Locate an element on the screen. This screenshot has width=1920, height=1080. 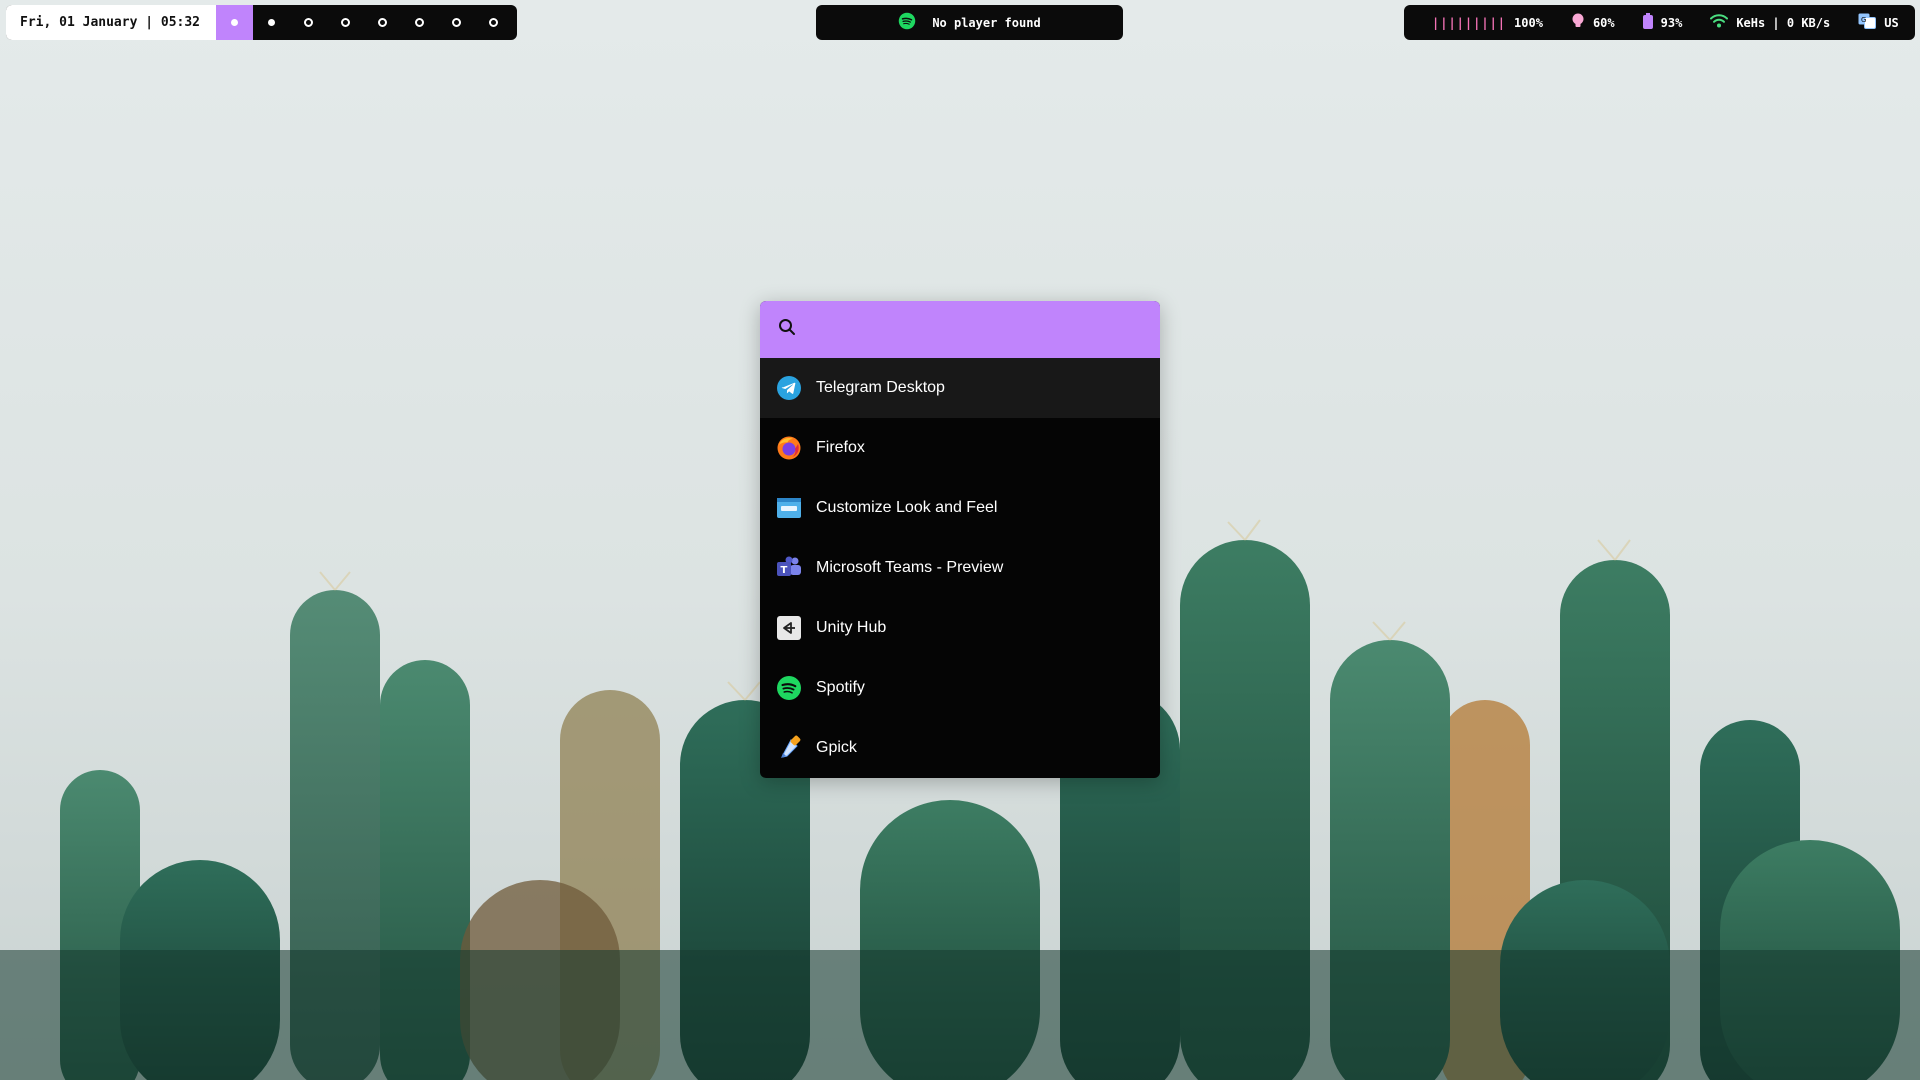
unity-icon is located at coordinates (789, 628).